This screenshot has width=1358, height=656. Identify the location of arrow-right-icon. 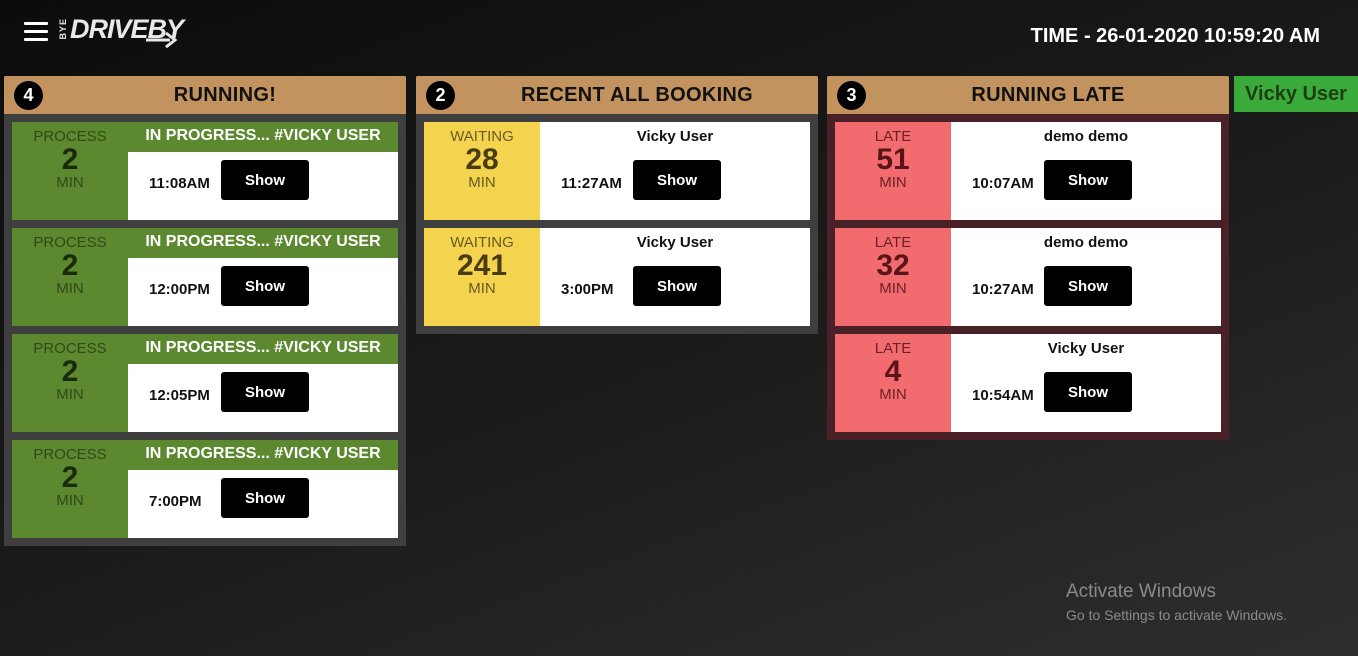
(162, 39).